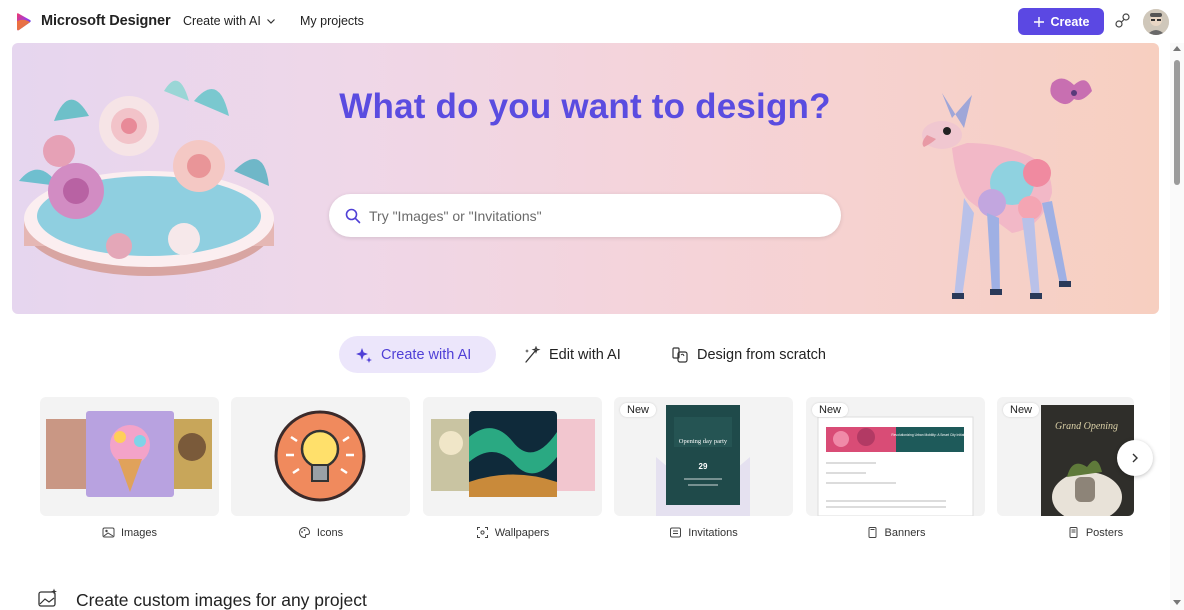 The image size is (1184, 610). What do you see at coordinates (703, 456) in the screenshot?
I see `category-card-invitations: Opening day party 29 New` at bounding box center [703, 456].